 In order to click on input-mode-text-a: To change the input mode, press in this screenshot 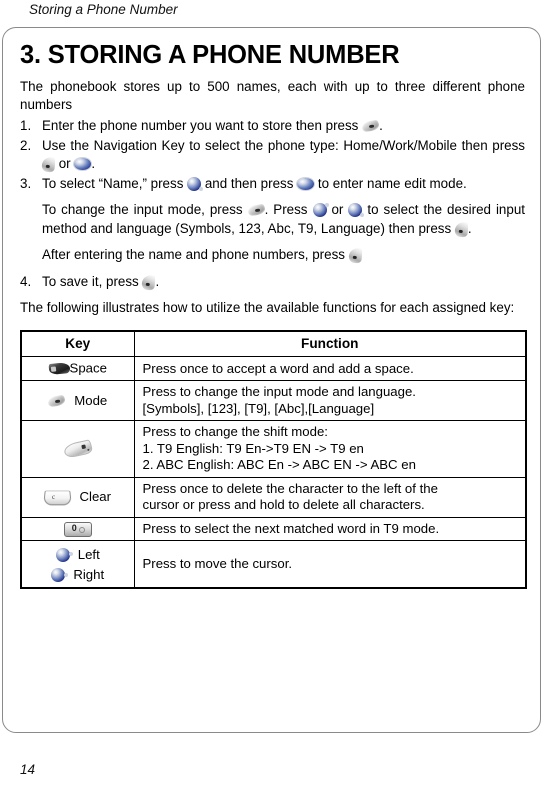, I will do `click(145, 209)`.